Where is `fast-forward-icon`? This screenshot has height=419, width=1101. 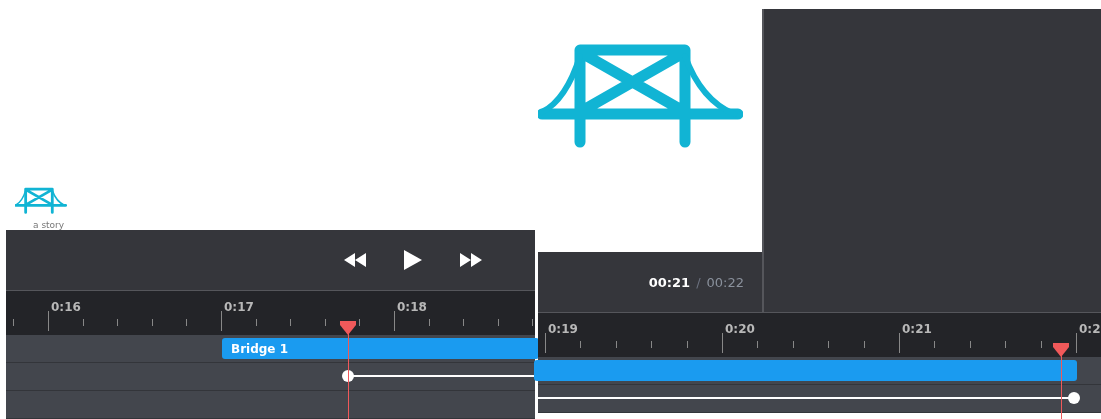 fast-forward-icon is located at coordinates (471, 260).